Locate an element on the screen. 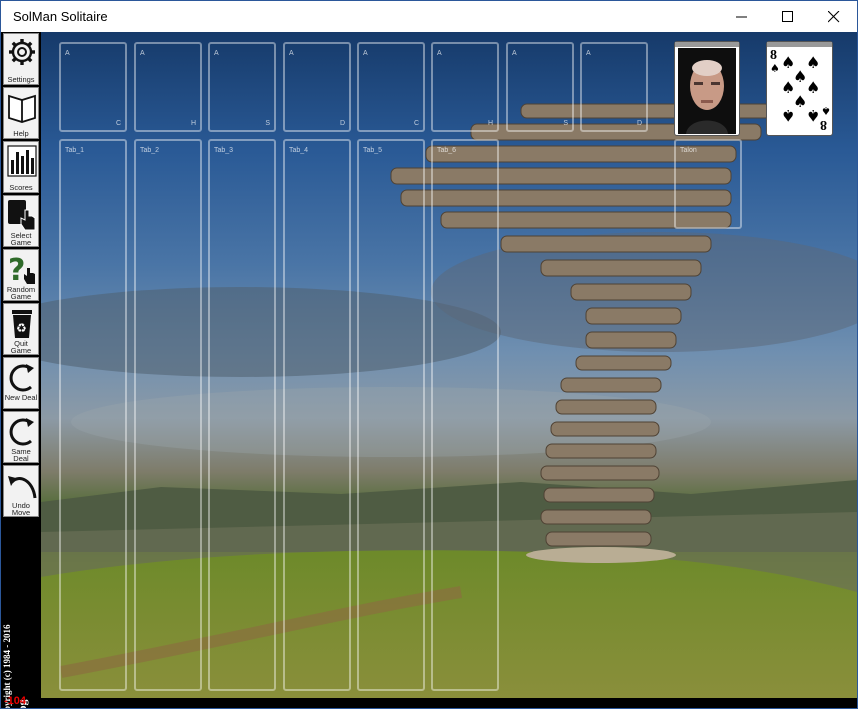  recycle-bin-icon: ♻ is located at coordinates (22, 324).